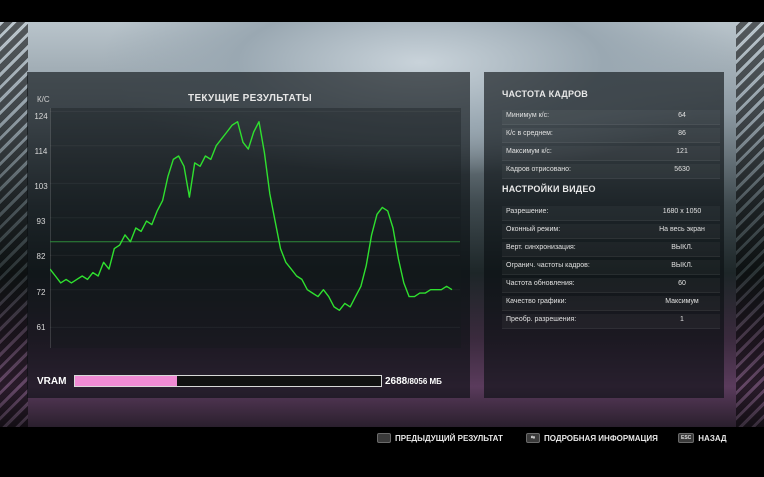 The image size is (764, 477). What do you see at coordinates (611, 153) in the screenshot?
I see `fps-stat-row: Максимум к/с: 121` at bounding box center [611, 153].